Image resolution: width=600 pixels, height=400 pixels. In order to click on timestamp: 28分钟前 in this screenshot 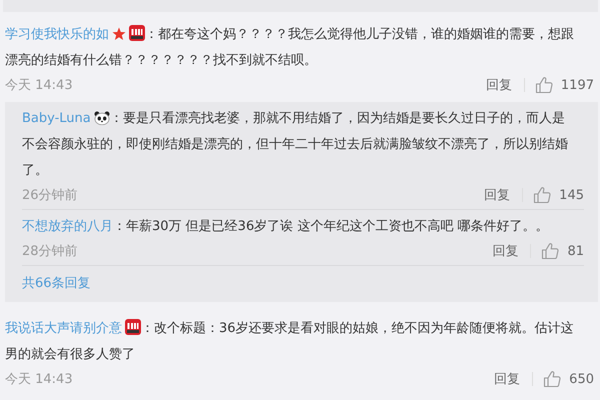, I will do `click(50, 251)`.